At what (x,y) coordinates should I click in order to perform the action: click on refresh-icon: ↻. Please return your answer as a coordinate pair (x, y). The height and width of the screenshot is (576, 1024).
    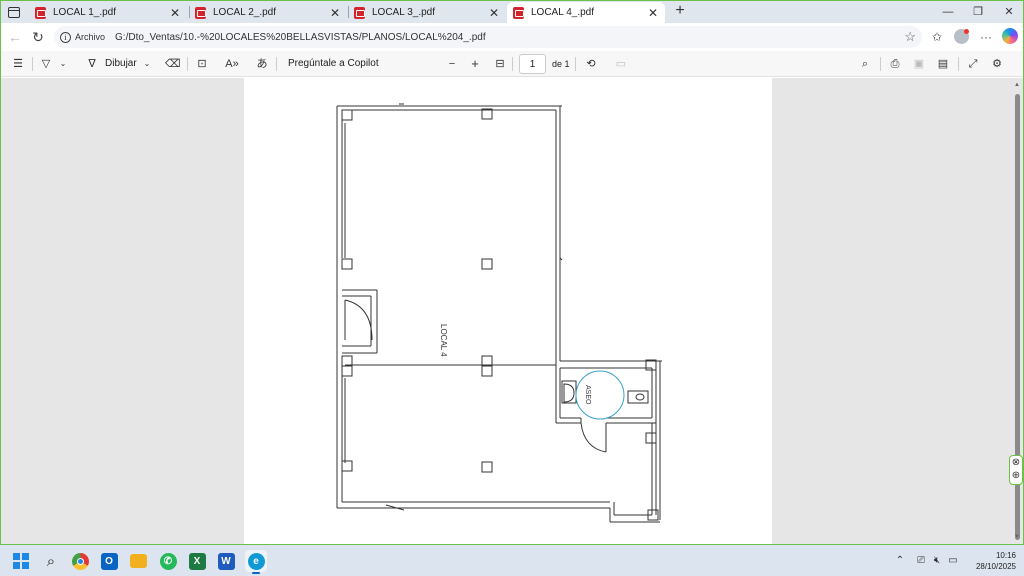
    Looking at the image, I should click on (38, 37).